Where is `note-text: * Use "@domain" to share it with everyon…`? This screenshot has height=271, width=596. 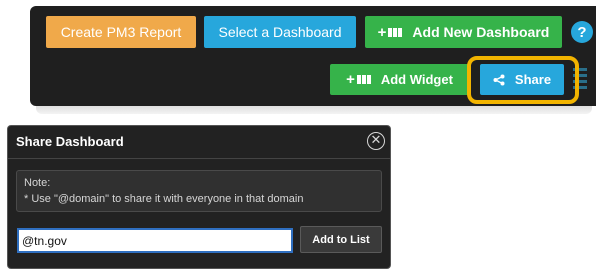
note-text: * Use "@domain" to share it with everyon… is located at coordinates (164, 199).